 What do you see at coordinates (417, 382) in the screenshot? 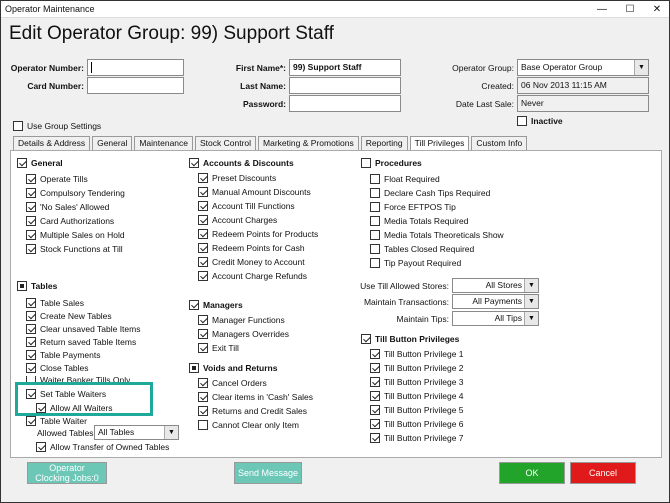
I see `till-button-privilege-3-checkbox: Till Button Privilege 3` at bounding box center [417, 382].